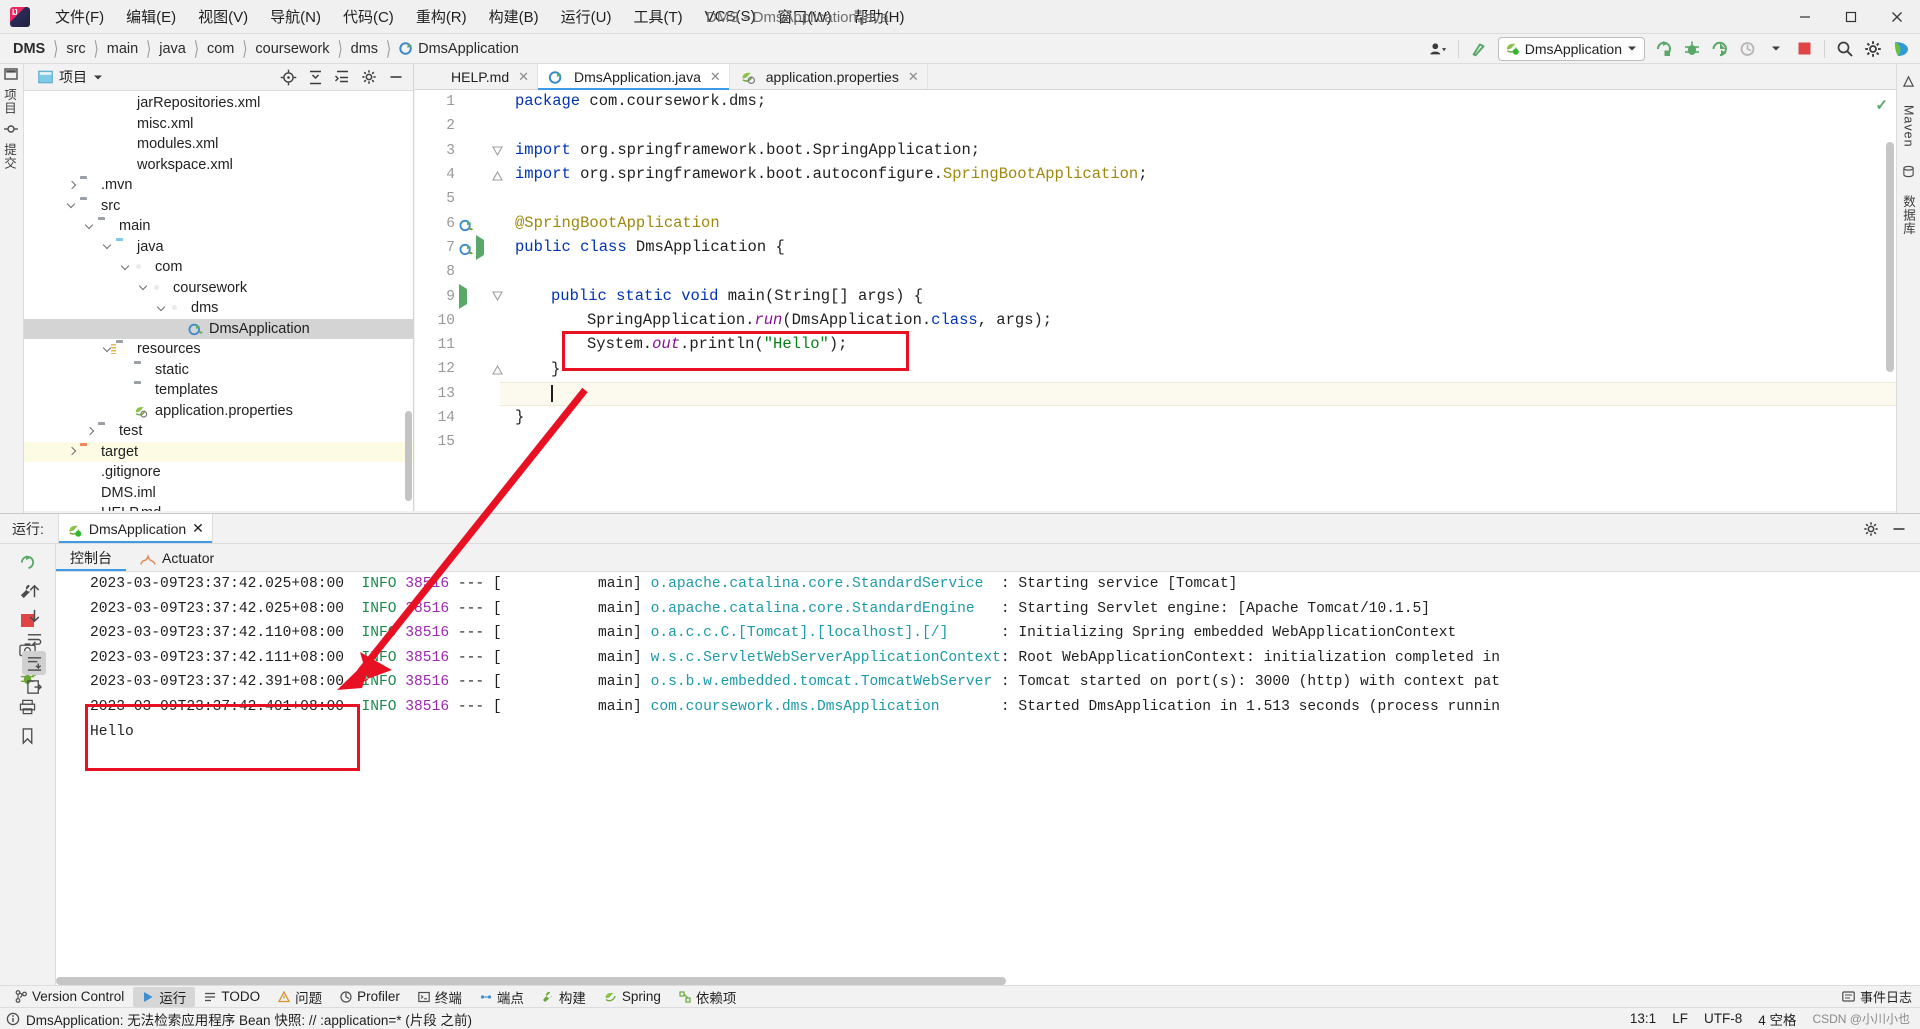  What do you see at coordinates (457, 442) in the screenshot?
I see `gutter-line: 15` at bounding box center [457, 442].